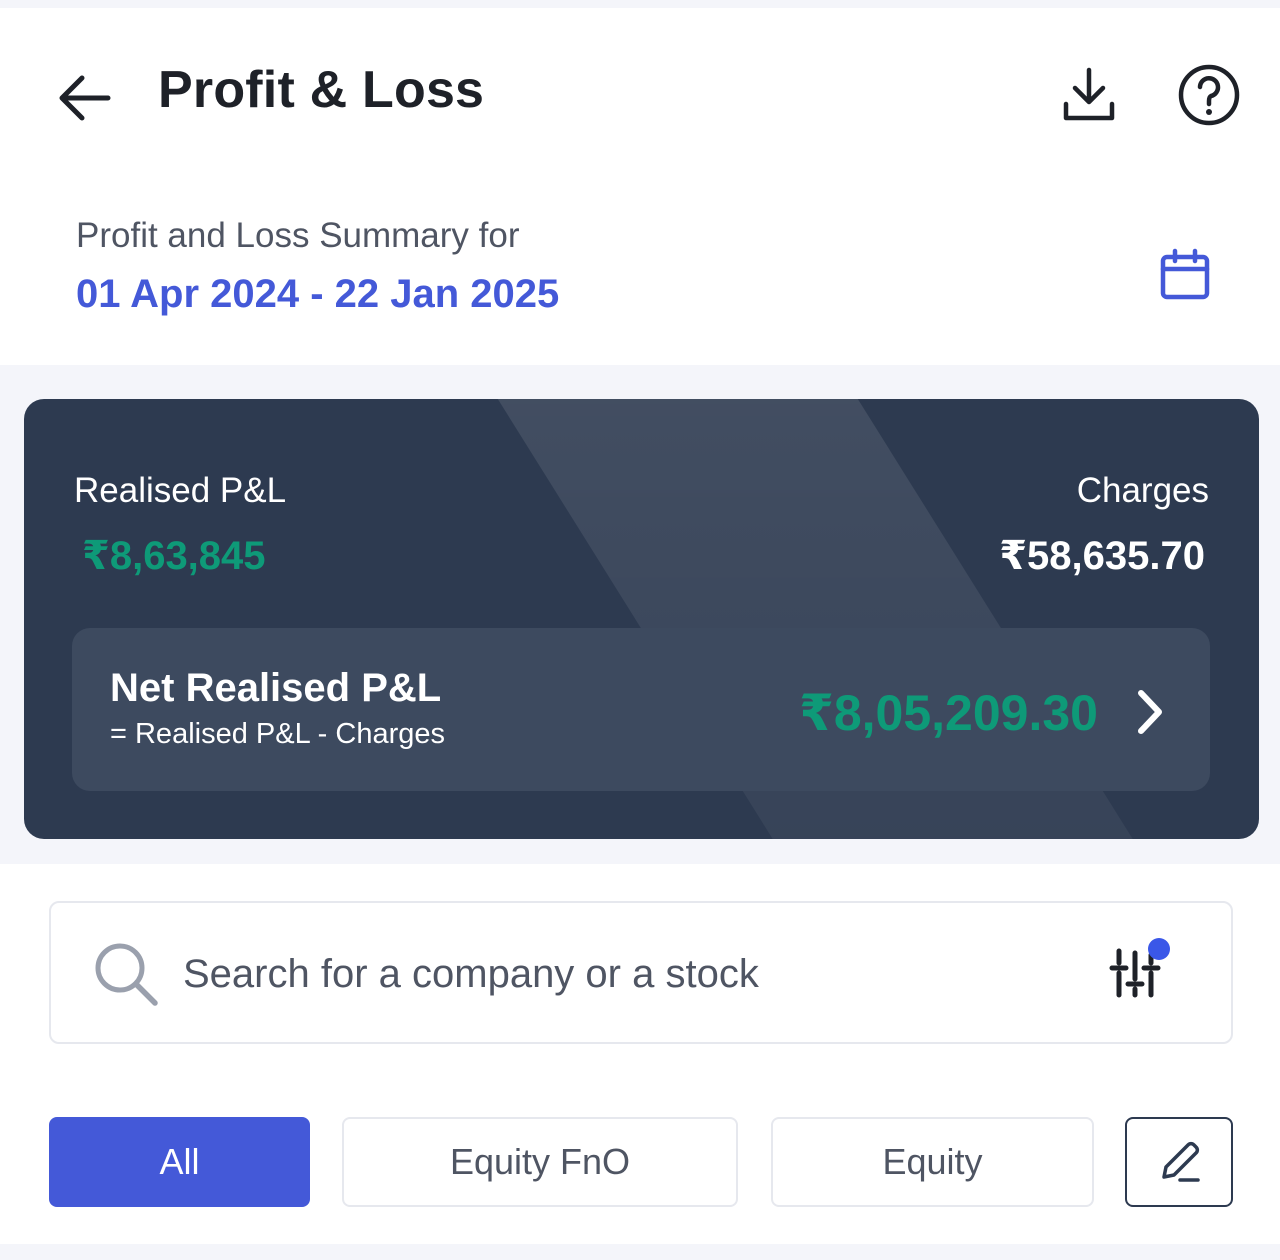  Describe the element at coordinates (1150, 712) in the screenshot. I see `chevron-right-icon` at that location.